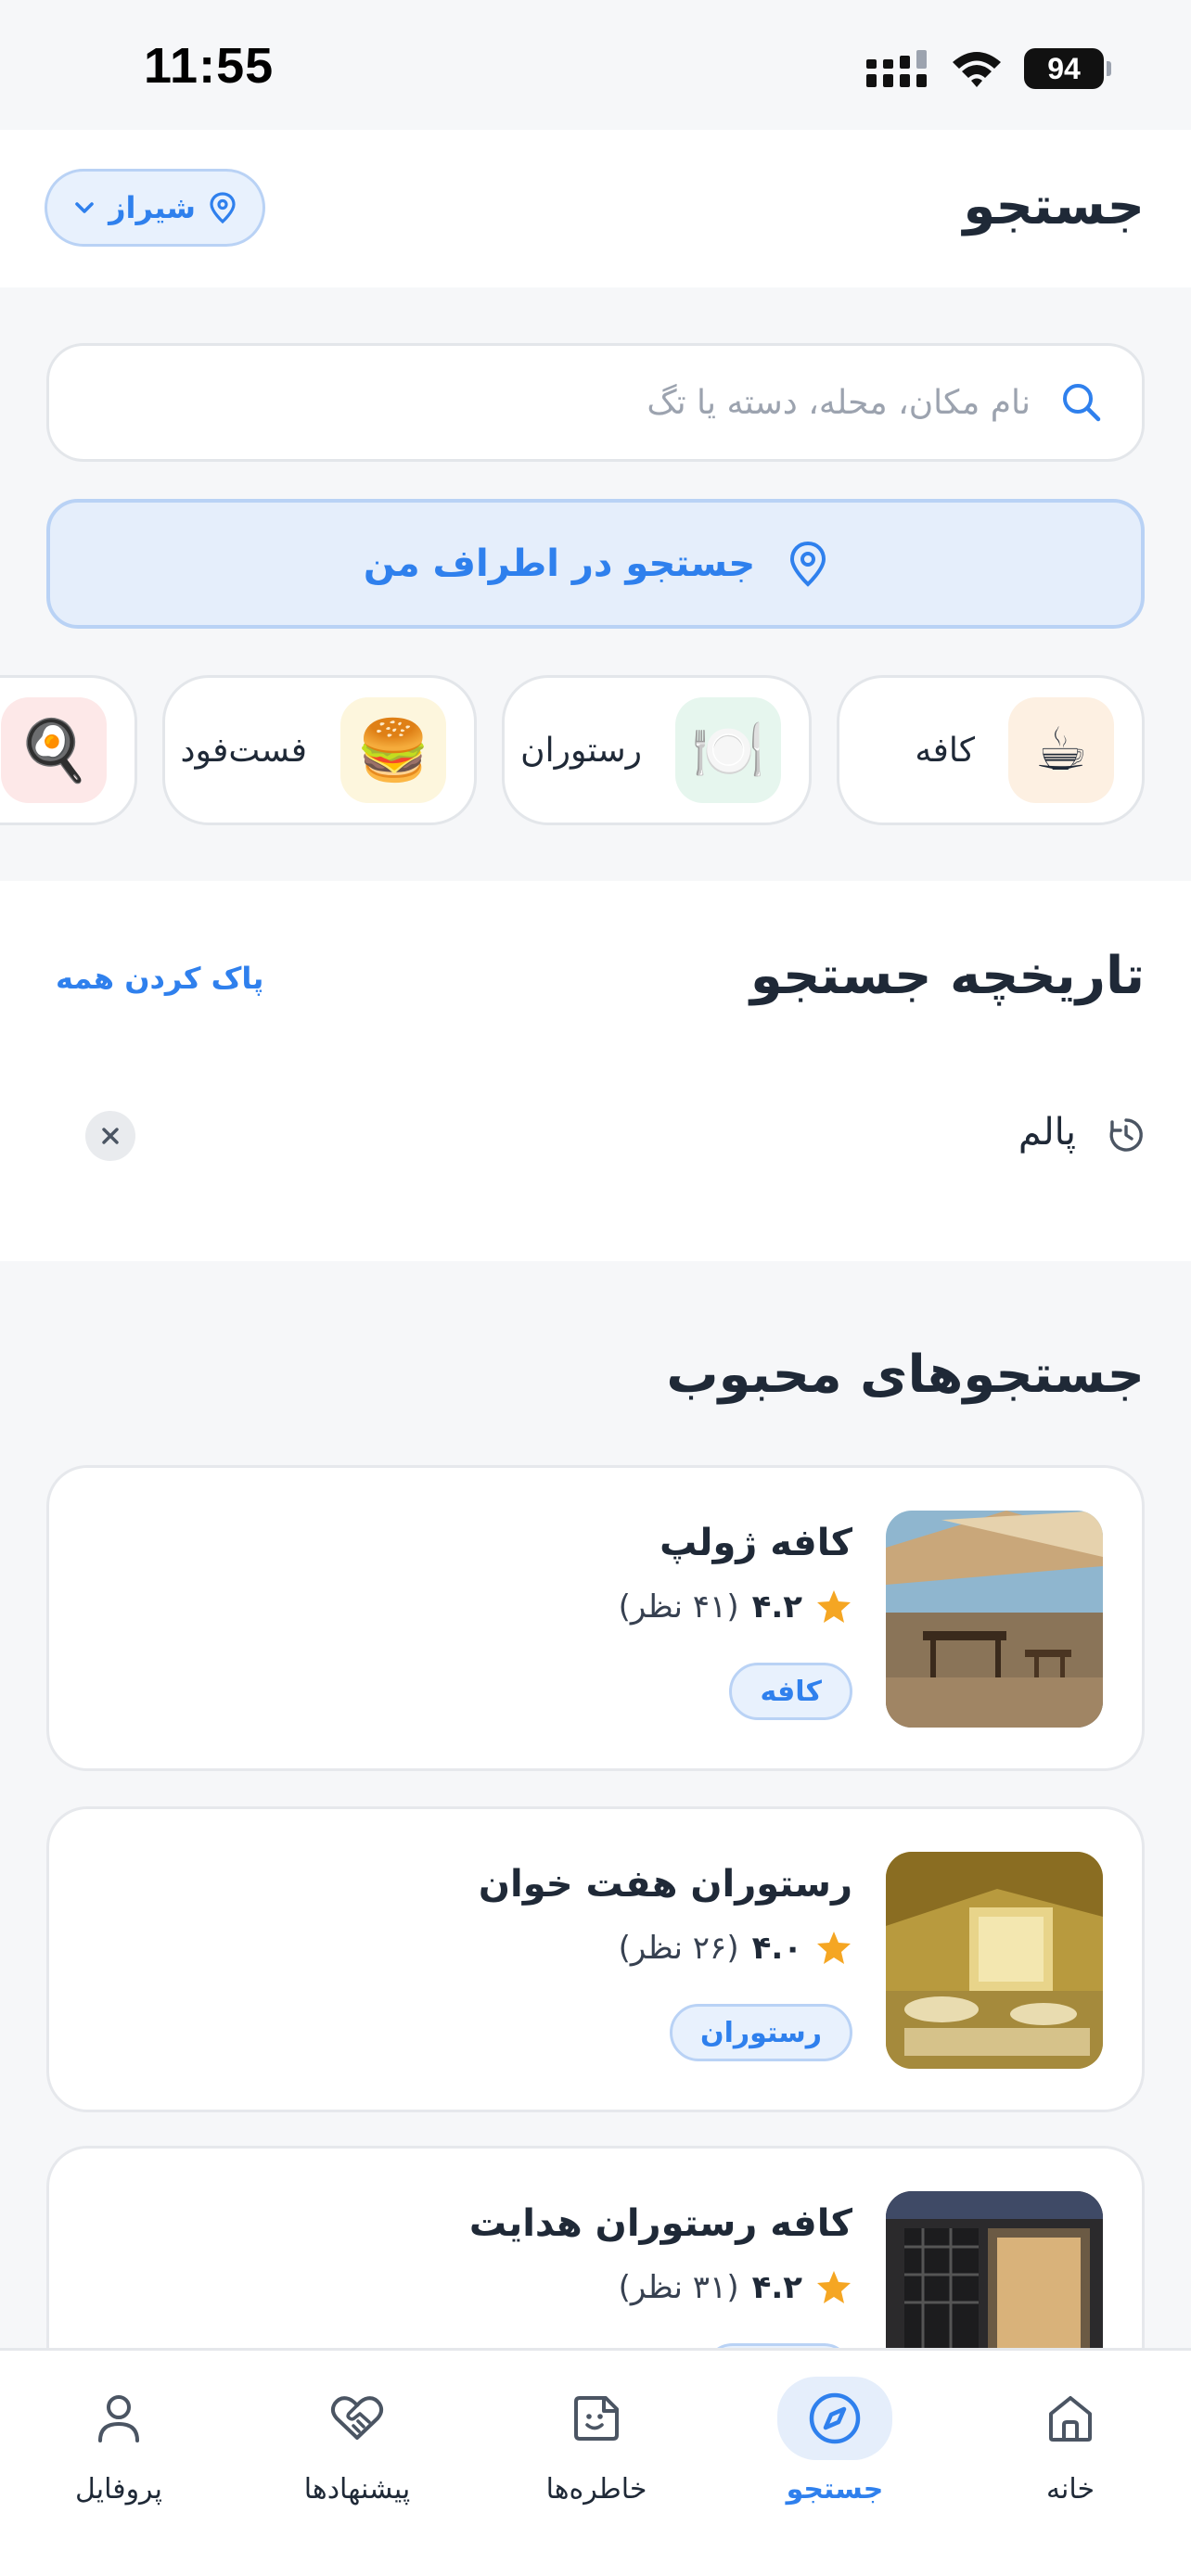 Image resolution: width=1191 pixels, height=2576 pixels. I want to click on status-bar: 11:55 94, so click(595, 65).